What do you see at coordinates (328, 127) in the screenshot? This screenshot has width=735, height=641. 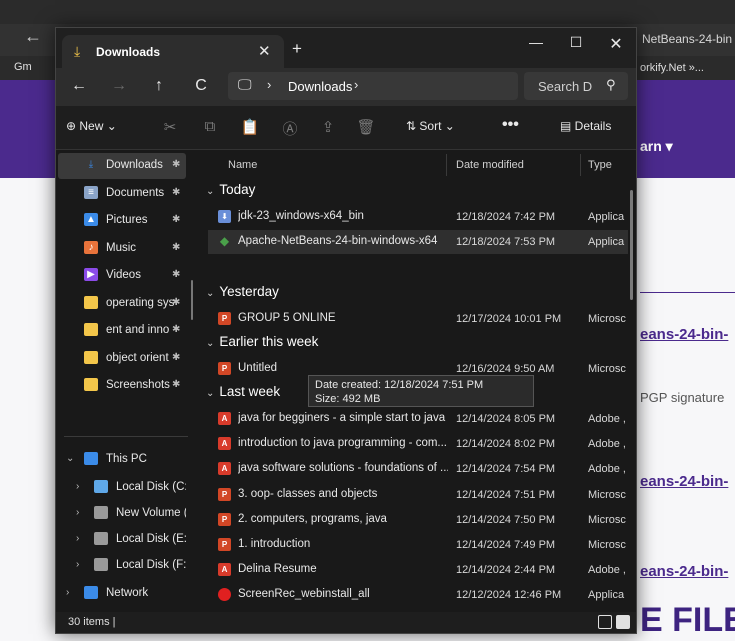 I see `share-icon: ⇪` at bounding box center [328, 127].